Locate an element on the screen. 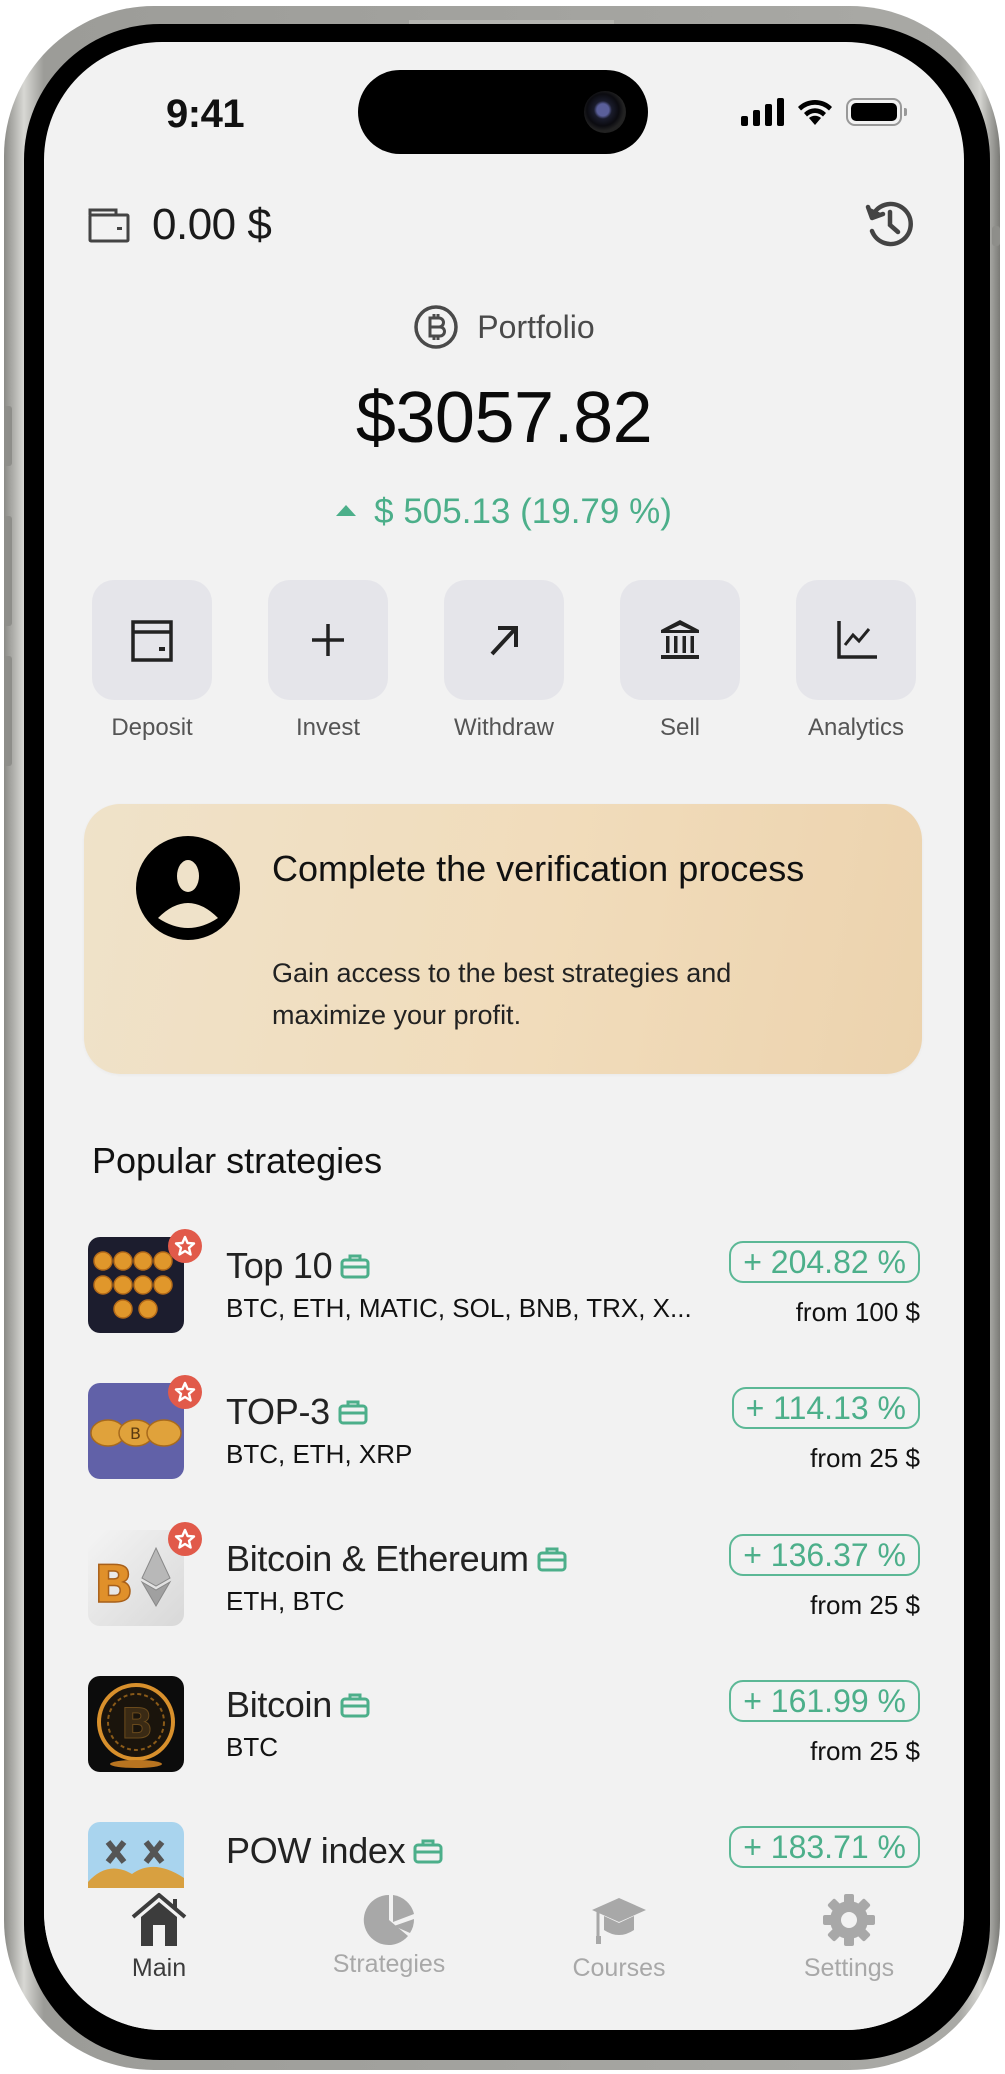  analytics-button: Analytics is located at coordinates (856, 661).